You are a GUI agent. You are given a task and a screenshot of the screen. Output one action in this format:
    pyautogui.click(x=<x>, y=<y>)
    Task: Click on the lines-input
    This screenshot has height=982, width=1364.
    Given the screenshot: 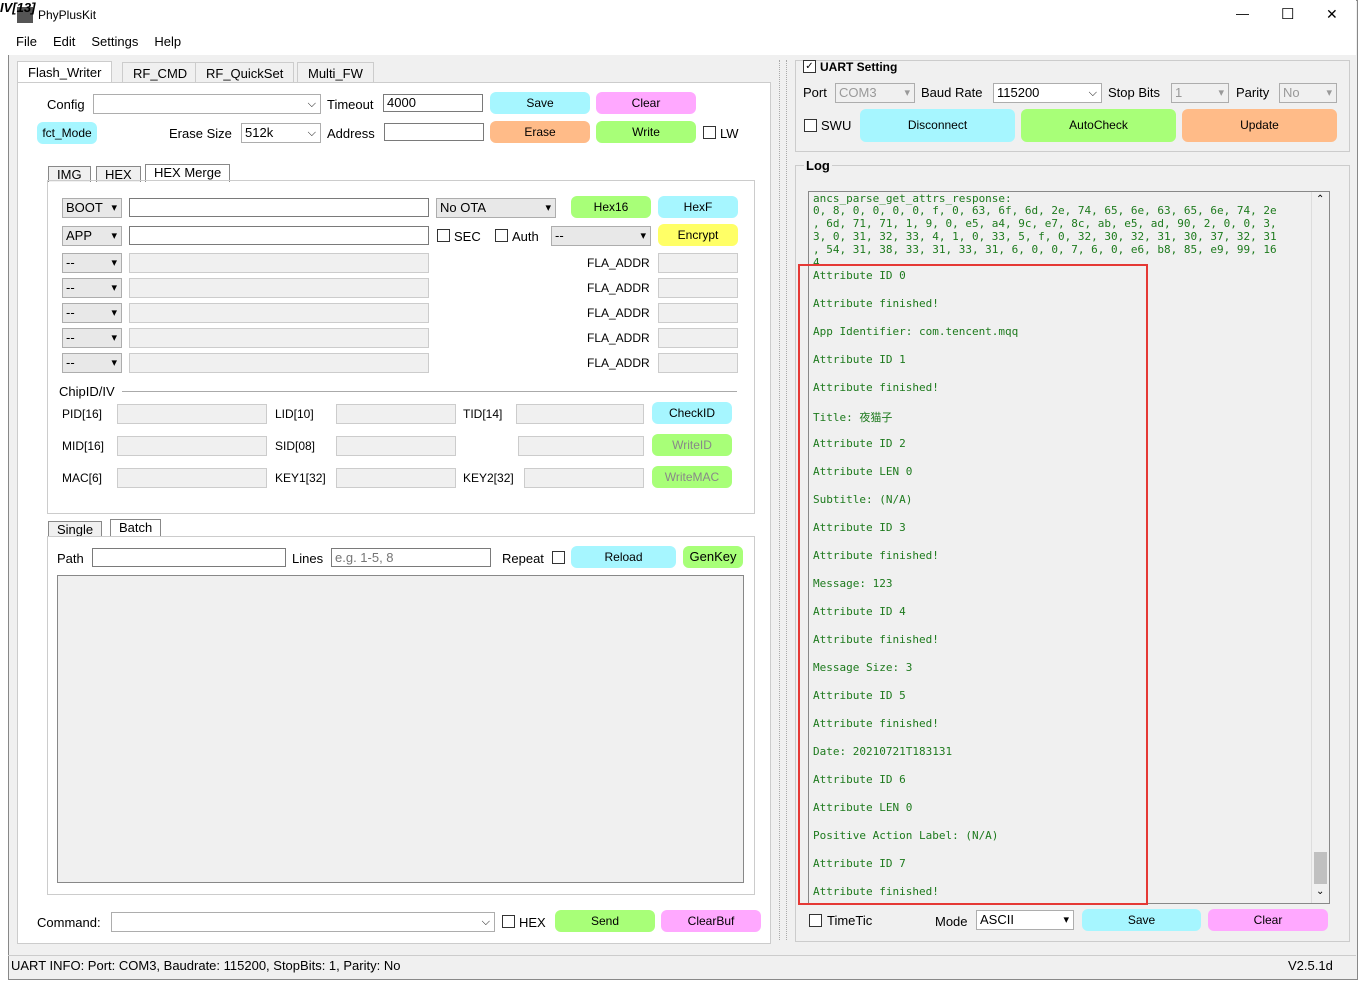 What is the action you would take?
    pyautogui.click(x=411, y=557)
    